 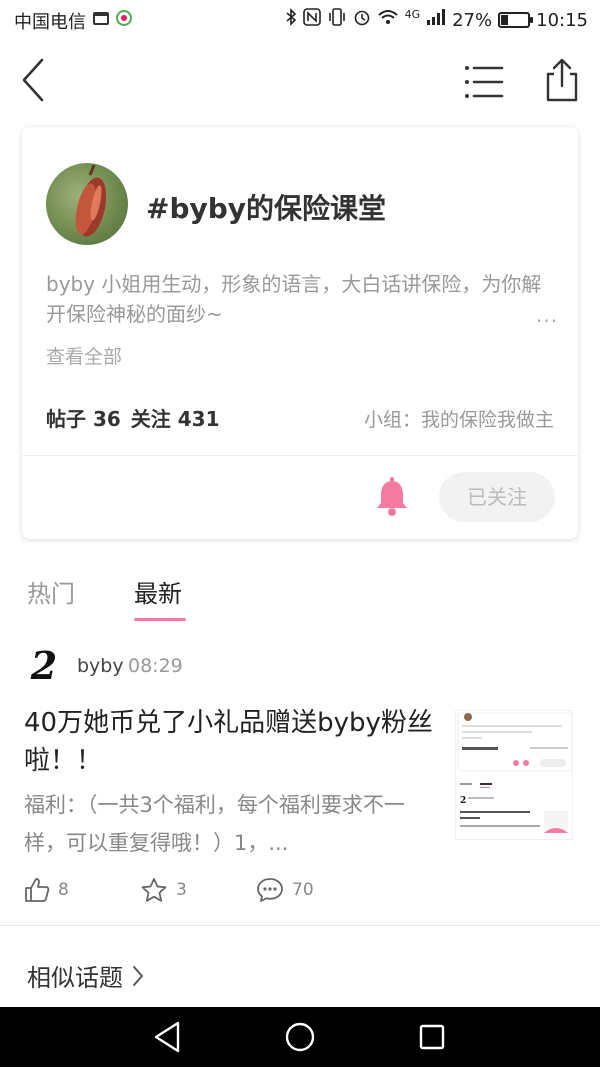 What do you see at coordinates (300, 455) in the screenshot?
I see `card-divider` at bounding box center [300, 455].